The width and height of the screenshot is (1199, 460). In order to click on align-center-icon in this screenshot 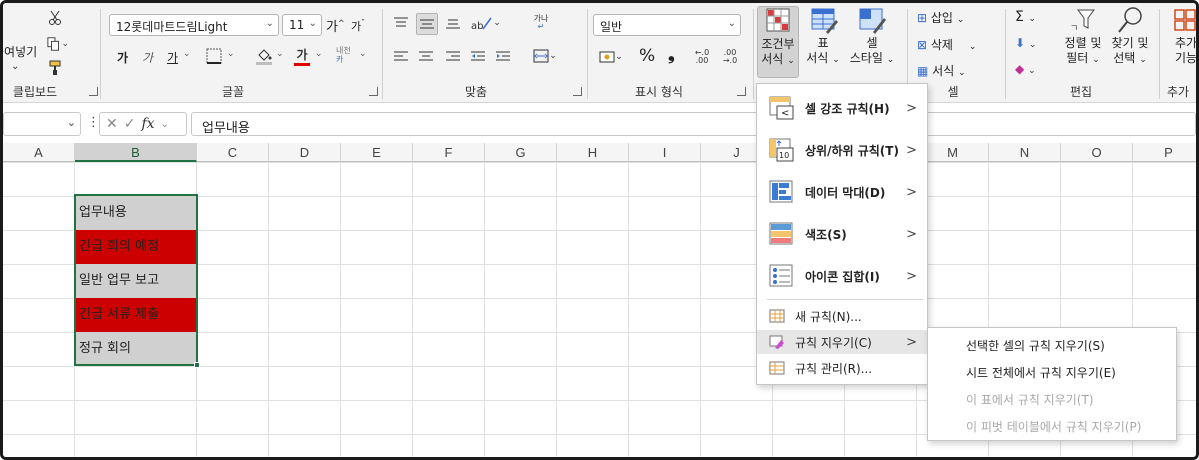, I will do `click(426, 57)`.